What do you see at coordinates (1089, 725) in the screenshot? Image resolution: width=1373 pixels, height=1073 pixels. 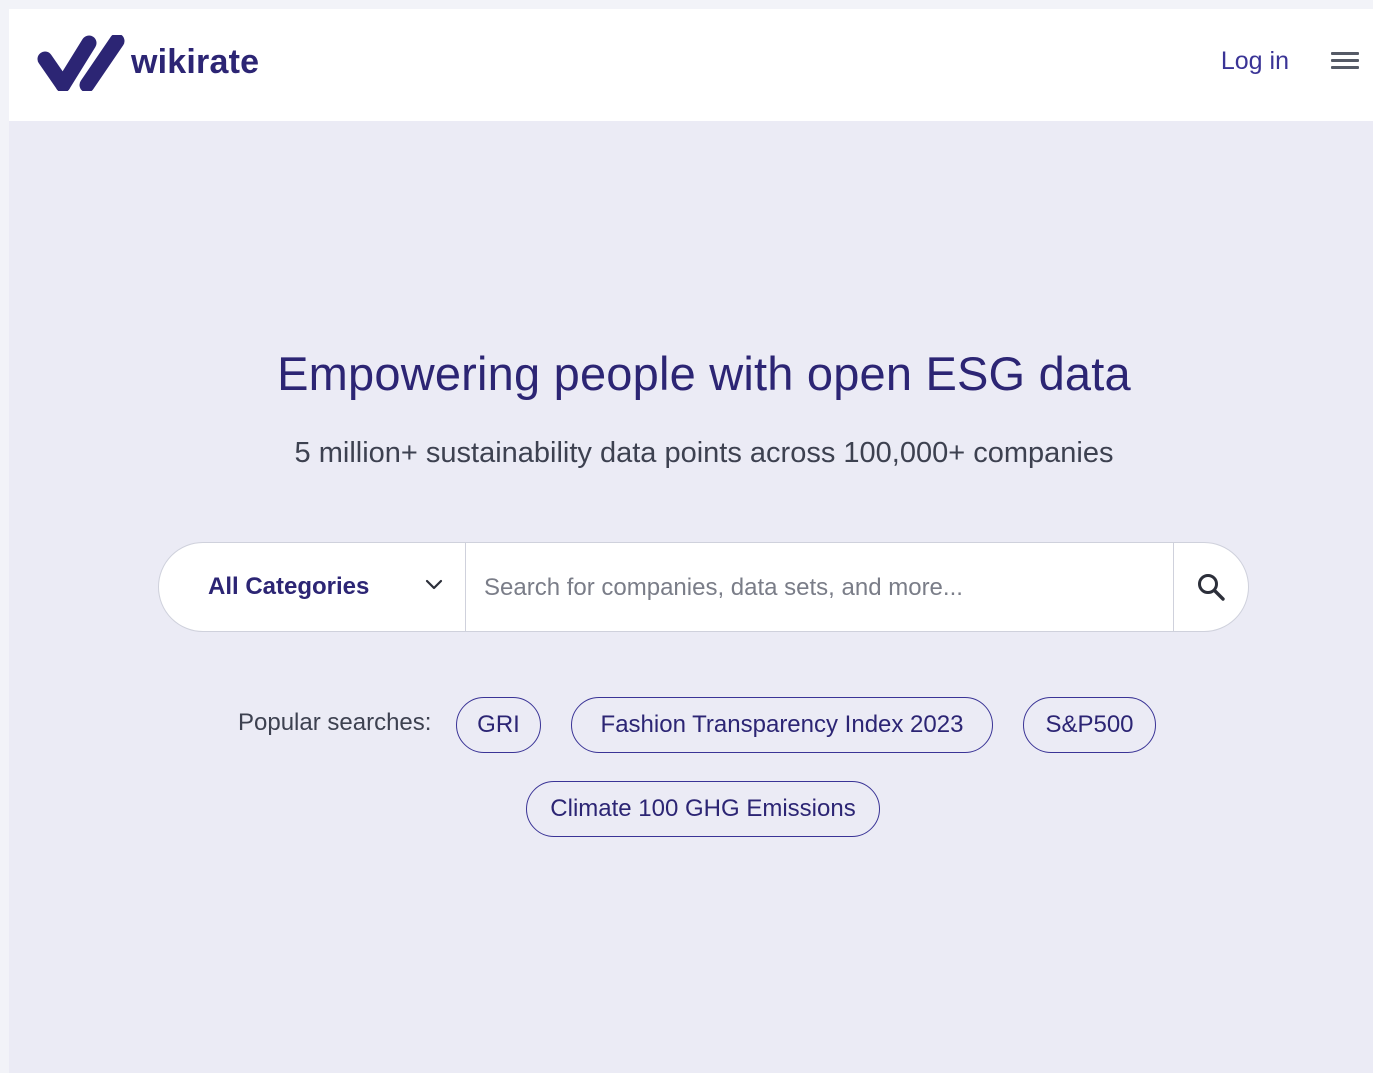 I see `popular-search-pill: S&P500` at bounding box center [1089, 725].